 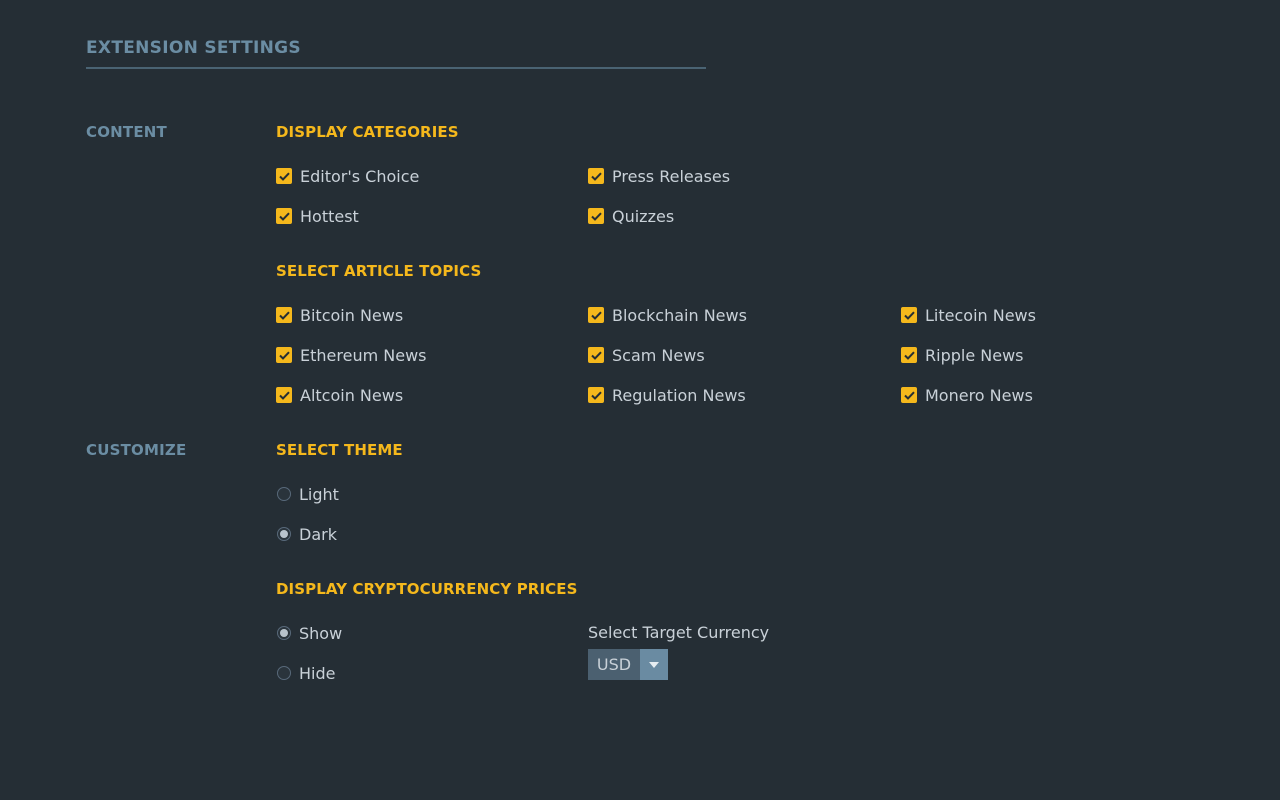 I want to click on currency-select: USD, so click(x=628, y=664).